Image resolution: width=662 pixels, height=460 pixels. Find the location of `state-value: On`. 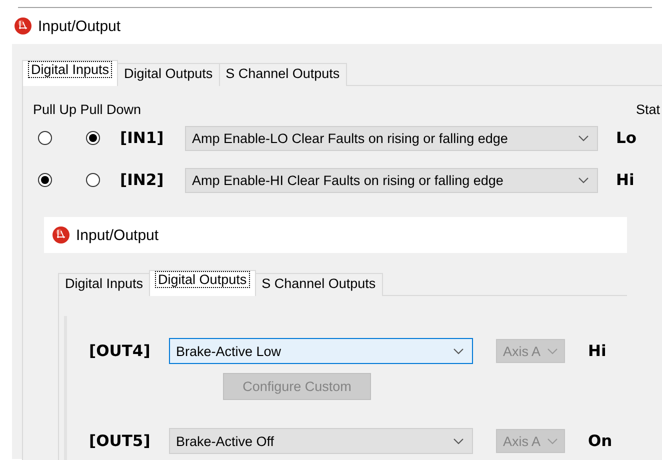

state-value: On is located at coordinates (600, 441).